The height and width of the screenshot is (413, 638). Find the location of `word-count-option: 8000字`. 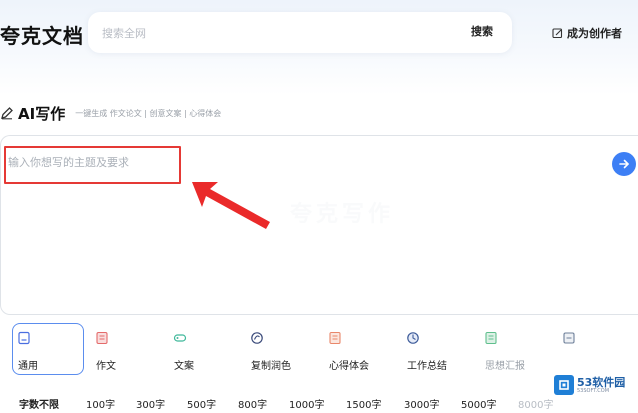

word-count-option: 8000字 is located at coordinates (535, 403).